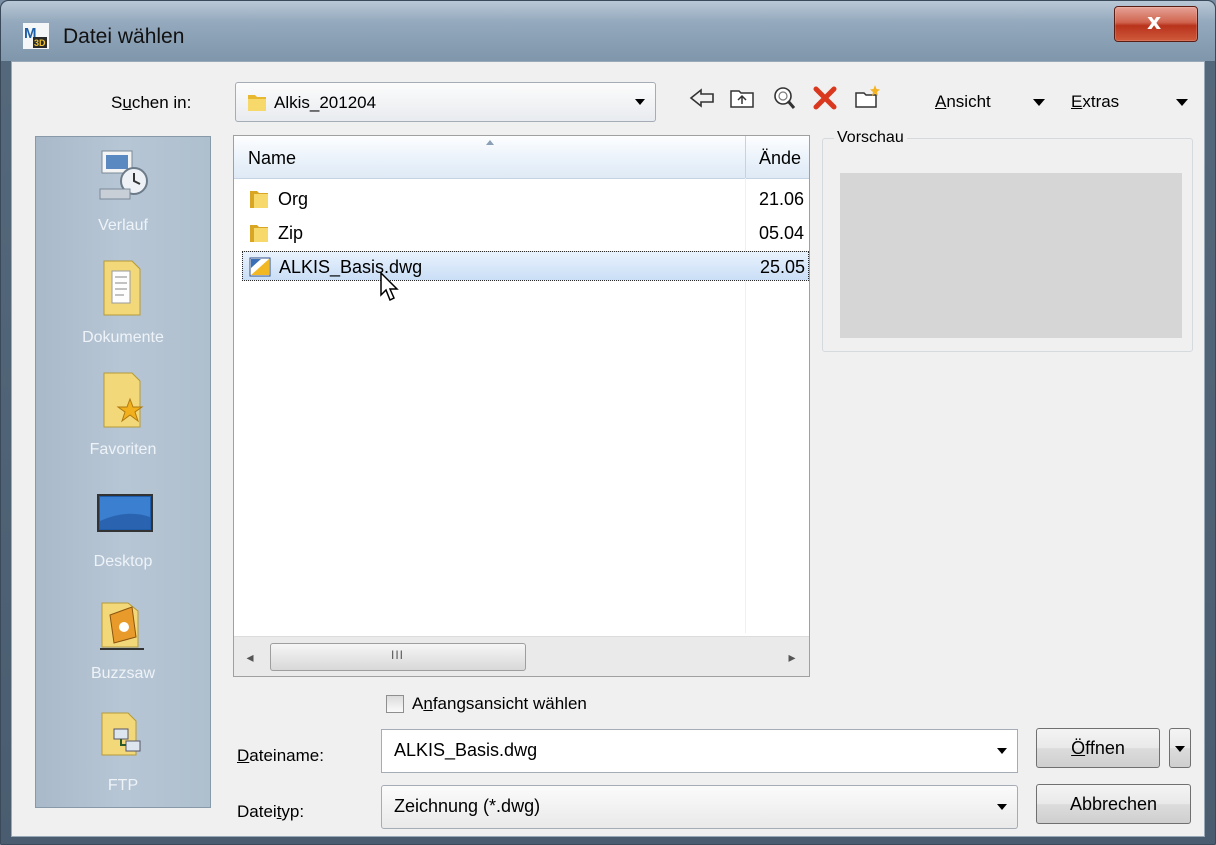  I want to click on sidebar-label-history: Verlauf, so click(123, 225).